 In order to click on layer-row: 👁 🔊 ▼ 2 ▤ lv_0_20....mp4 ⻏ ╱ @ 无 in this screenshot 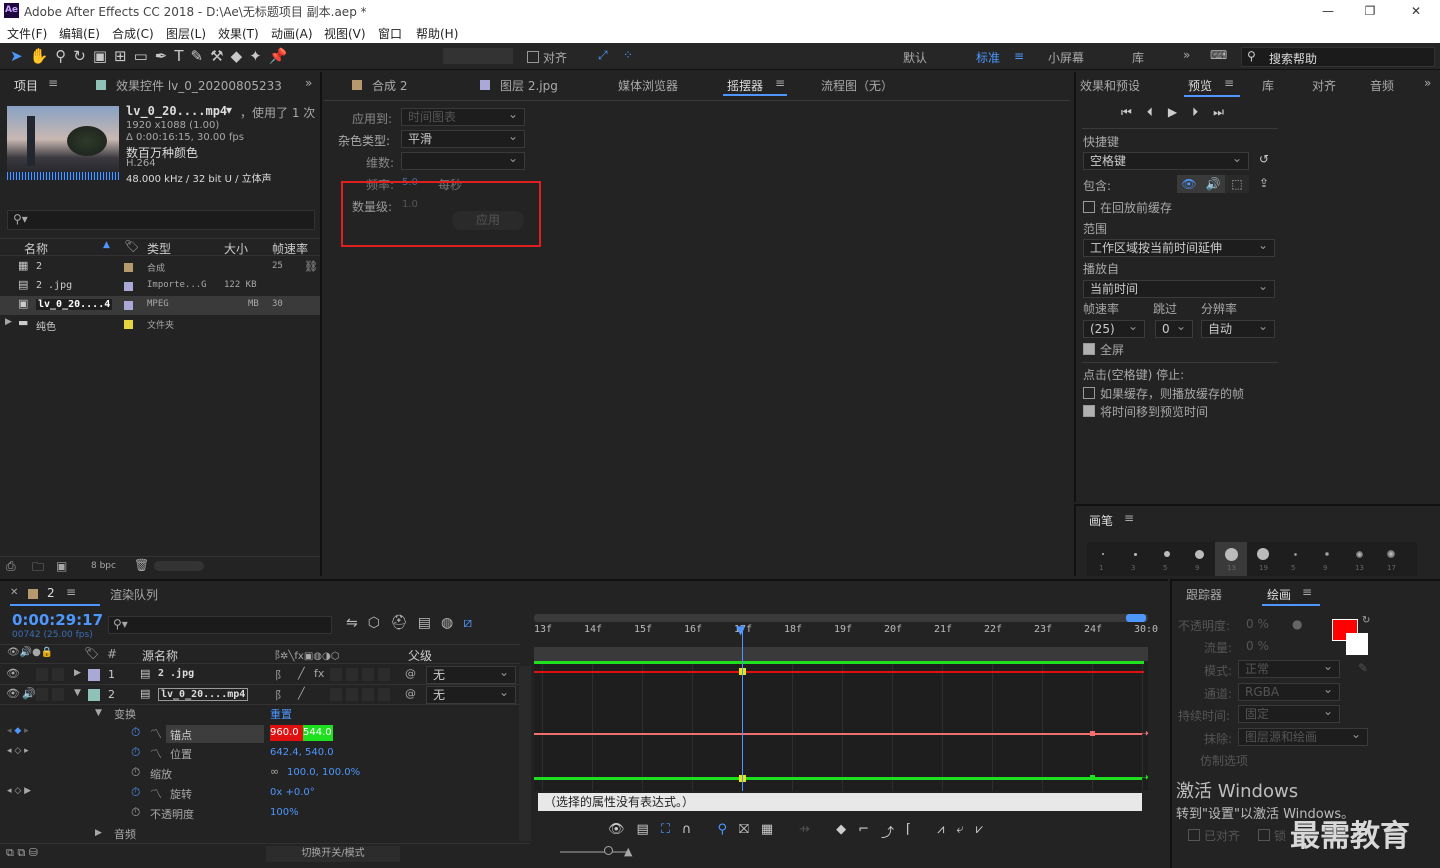, I will do `click(260, 694)`.